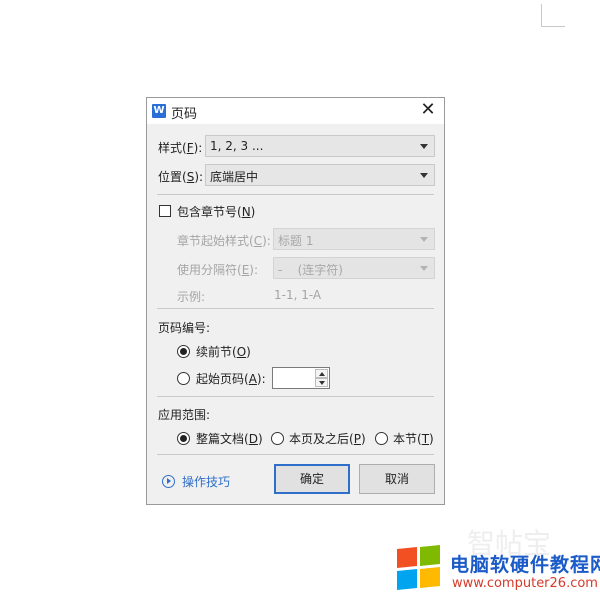  What do you see at coordinates (184, 415) in the screenshot?
I see `apply-heading: 应用范围:` at bounding box center [184, 415].